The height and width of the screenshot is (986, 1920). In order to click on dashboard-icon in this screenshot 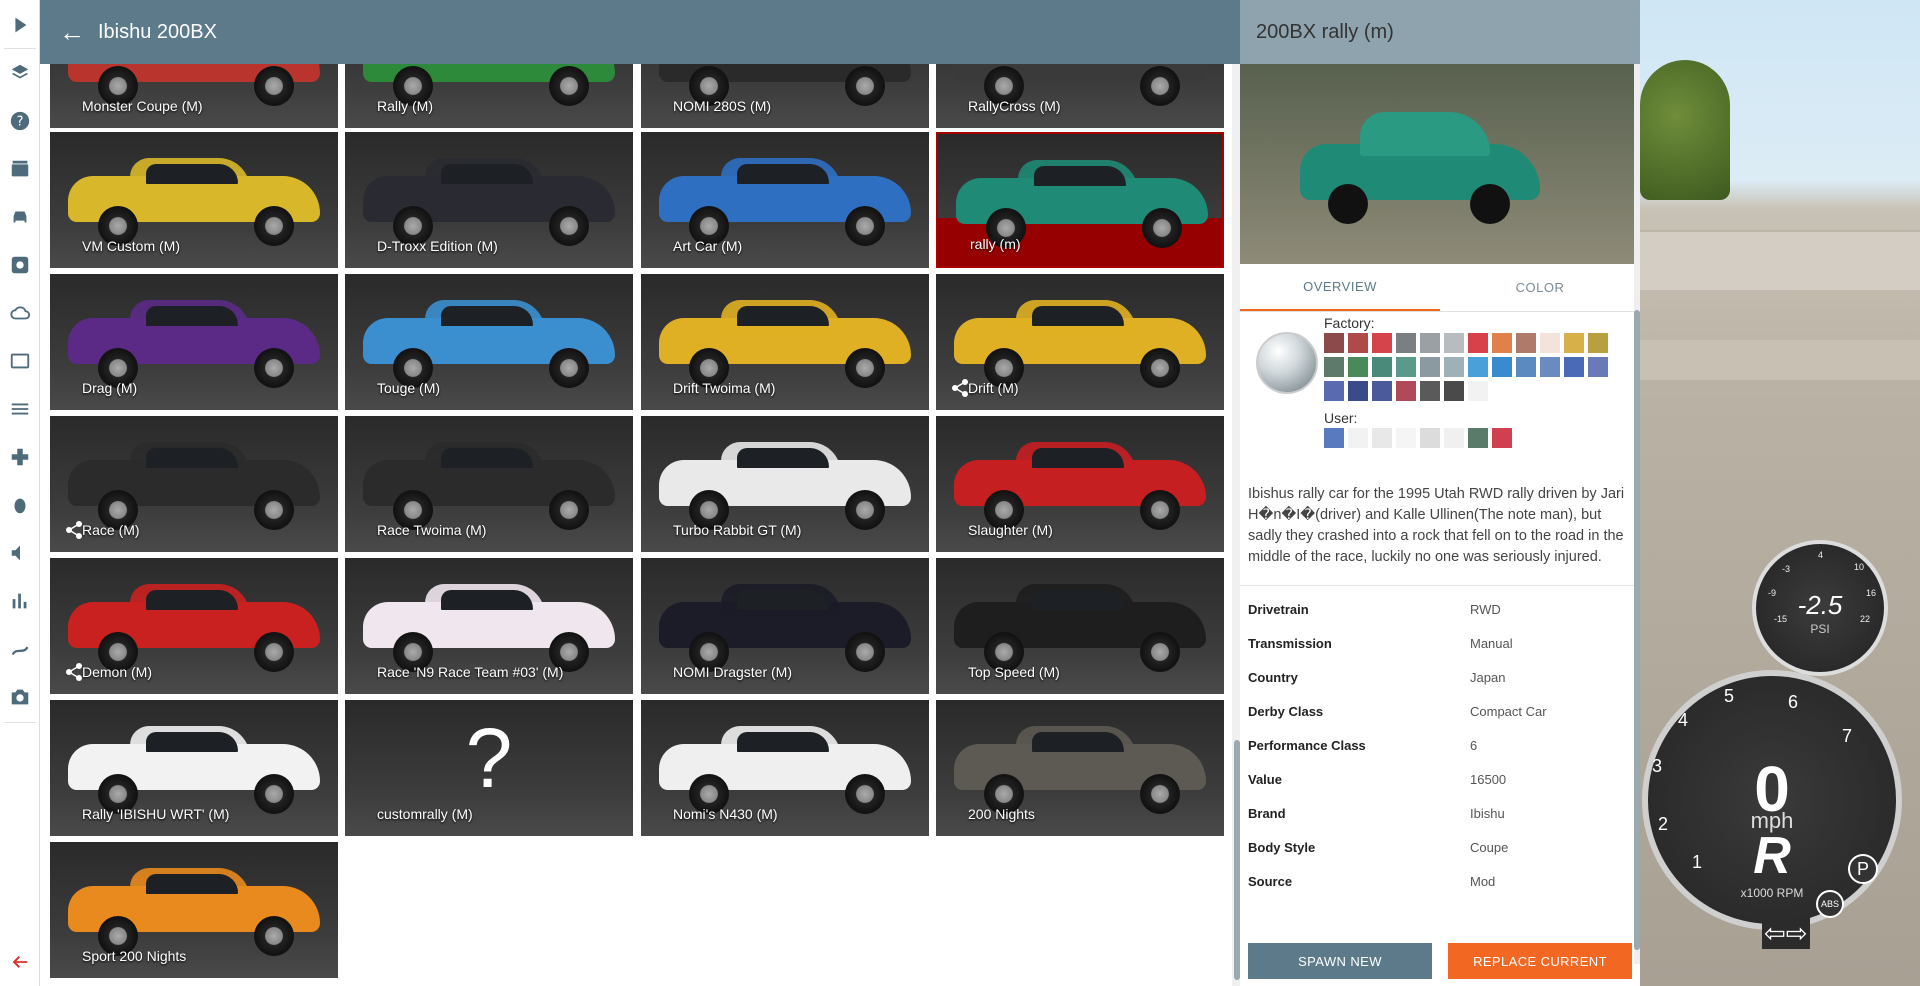, I will do `click(20, 361)`.